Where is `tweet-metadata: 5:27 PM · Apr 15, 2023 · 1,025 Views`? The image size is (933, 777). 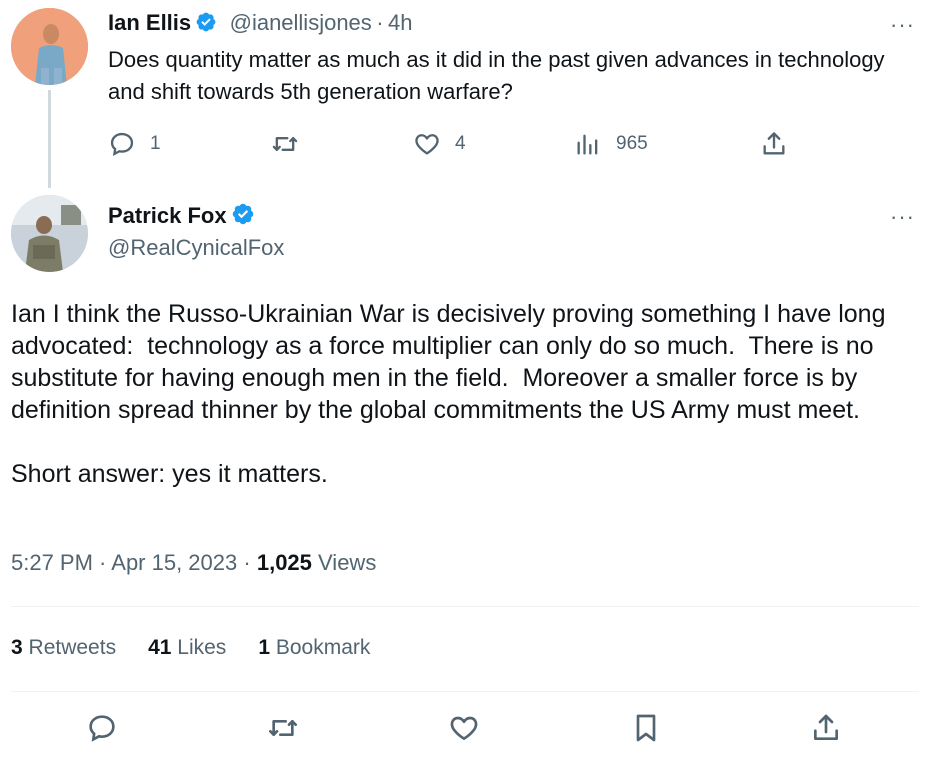 tweet-metadata: 5:27 PM · Apr 15, 2023 · 1,025 Views is located at coordinates (193, 563).